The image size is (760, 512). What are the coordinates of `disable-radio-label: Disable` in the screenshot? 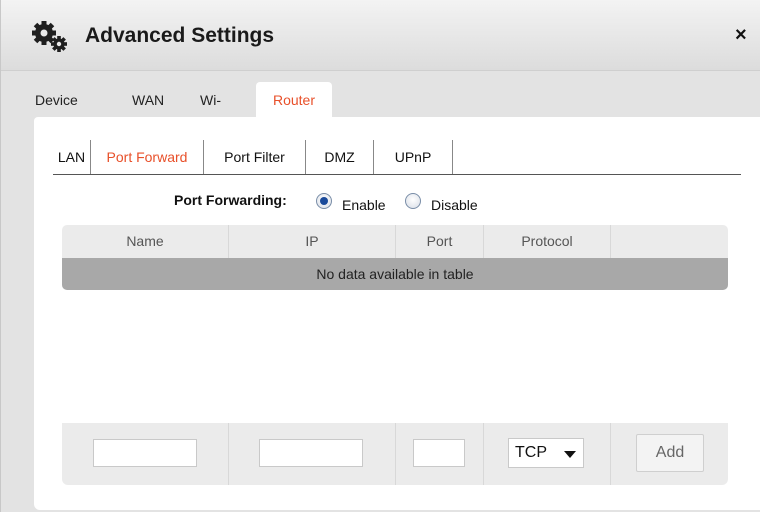 It's located at (454, 205).